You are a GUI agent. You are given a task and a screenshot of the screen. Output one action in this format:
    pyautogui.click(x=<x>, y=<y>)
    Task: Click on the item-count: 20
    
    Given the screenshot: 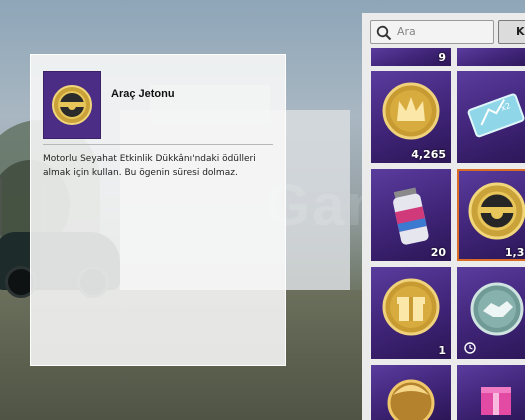 What is the action you would take?
    pyautogui.click(x=438, y=252)
    